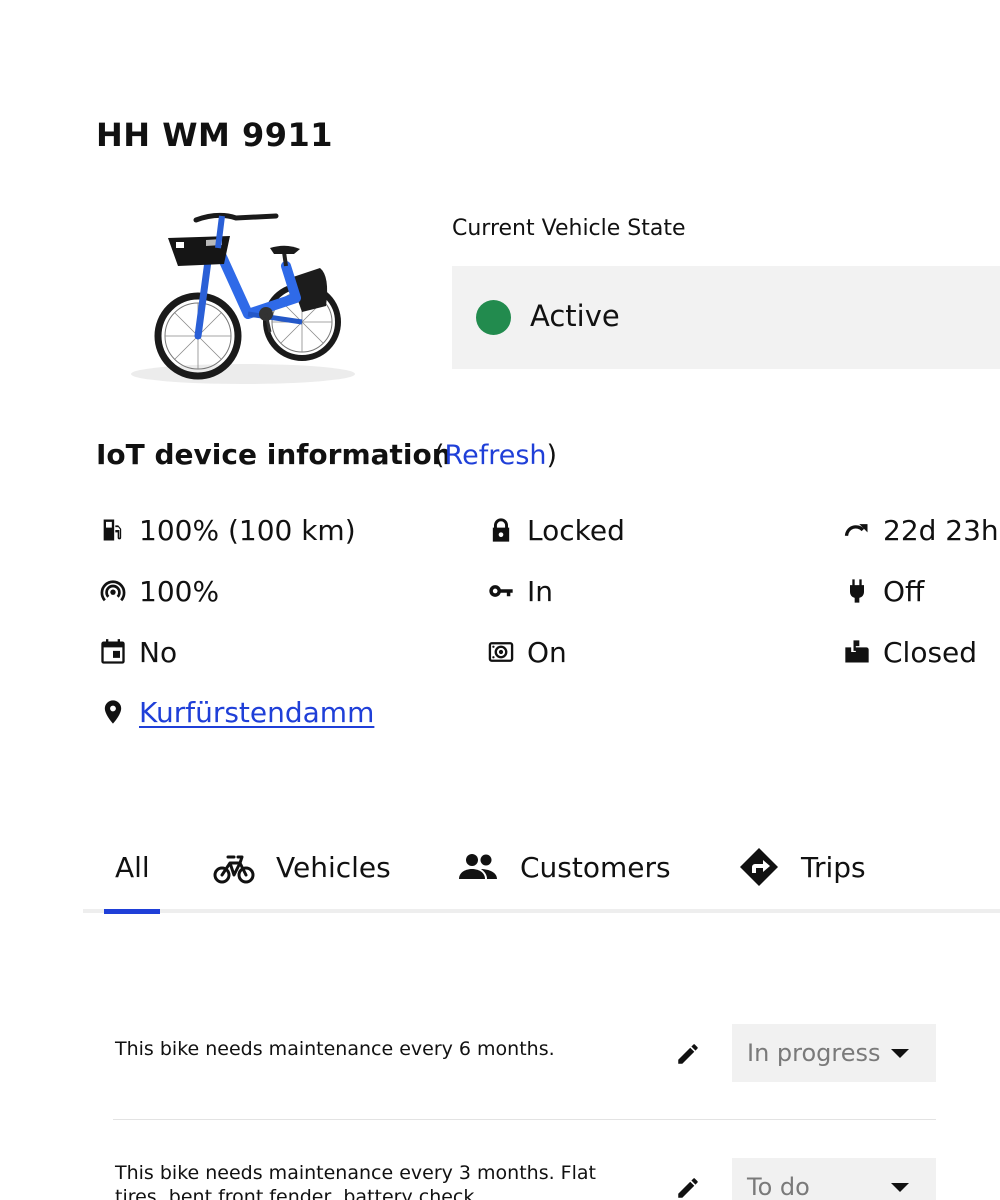 The image size is (1000, 1200). Describe the element at coordinates (857, 530) in the screenshot. I see `redo-arrow-icon` at that location.